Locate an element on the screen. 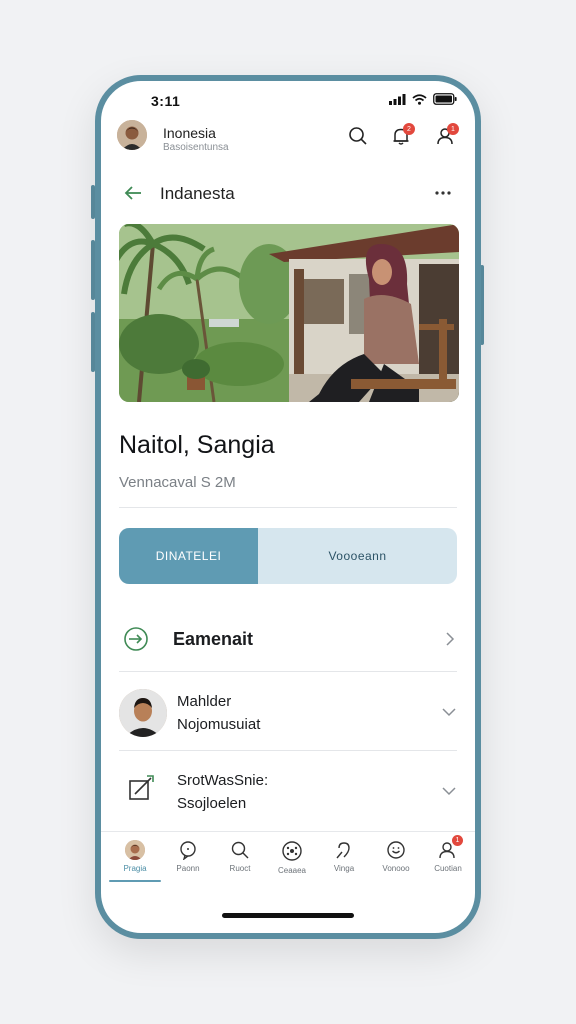  tab-ruoct: Ruoct is located at coordinates (240, 856).